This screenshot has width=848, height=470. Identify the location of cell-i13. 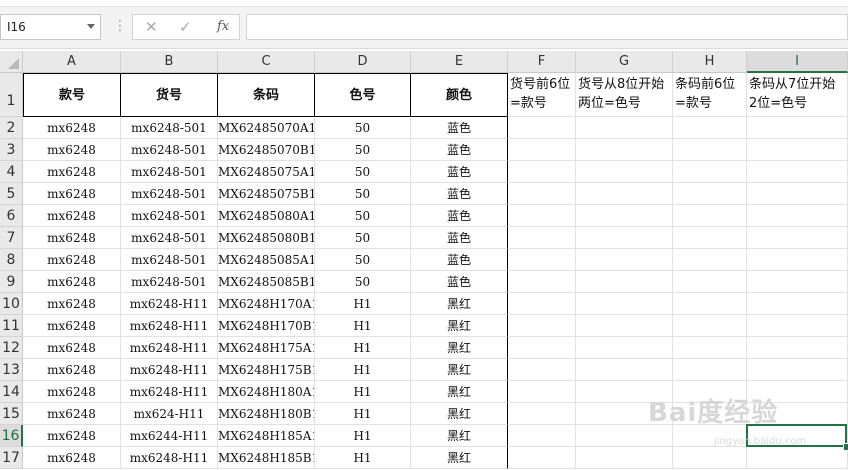
(797, 370).